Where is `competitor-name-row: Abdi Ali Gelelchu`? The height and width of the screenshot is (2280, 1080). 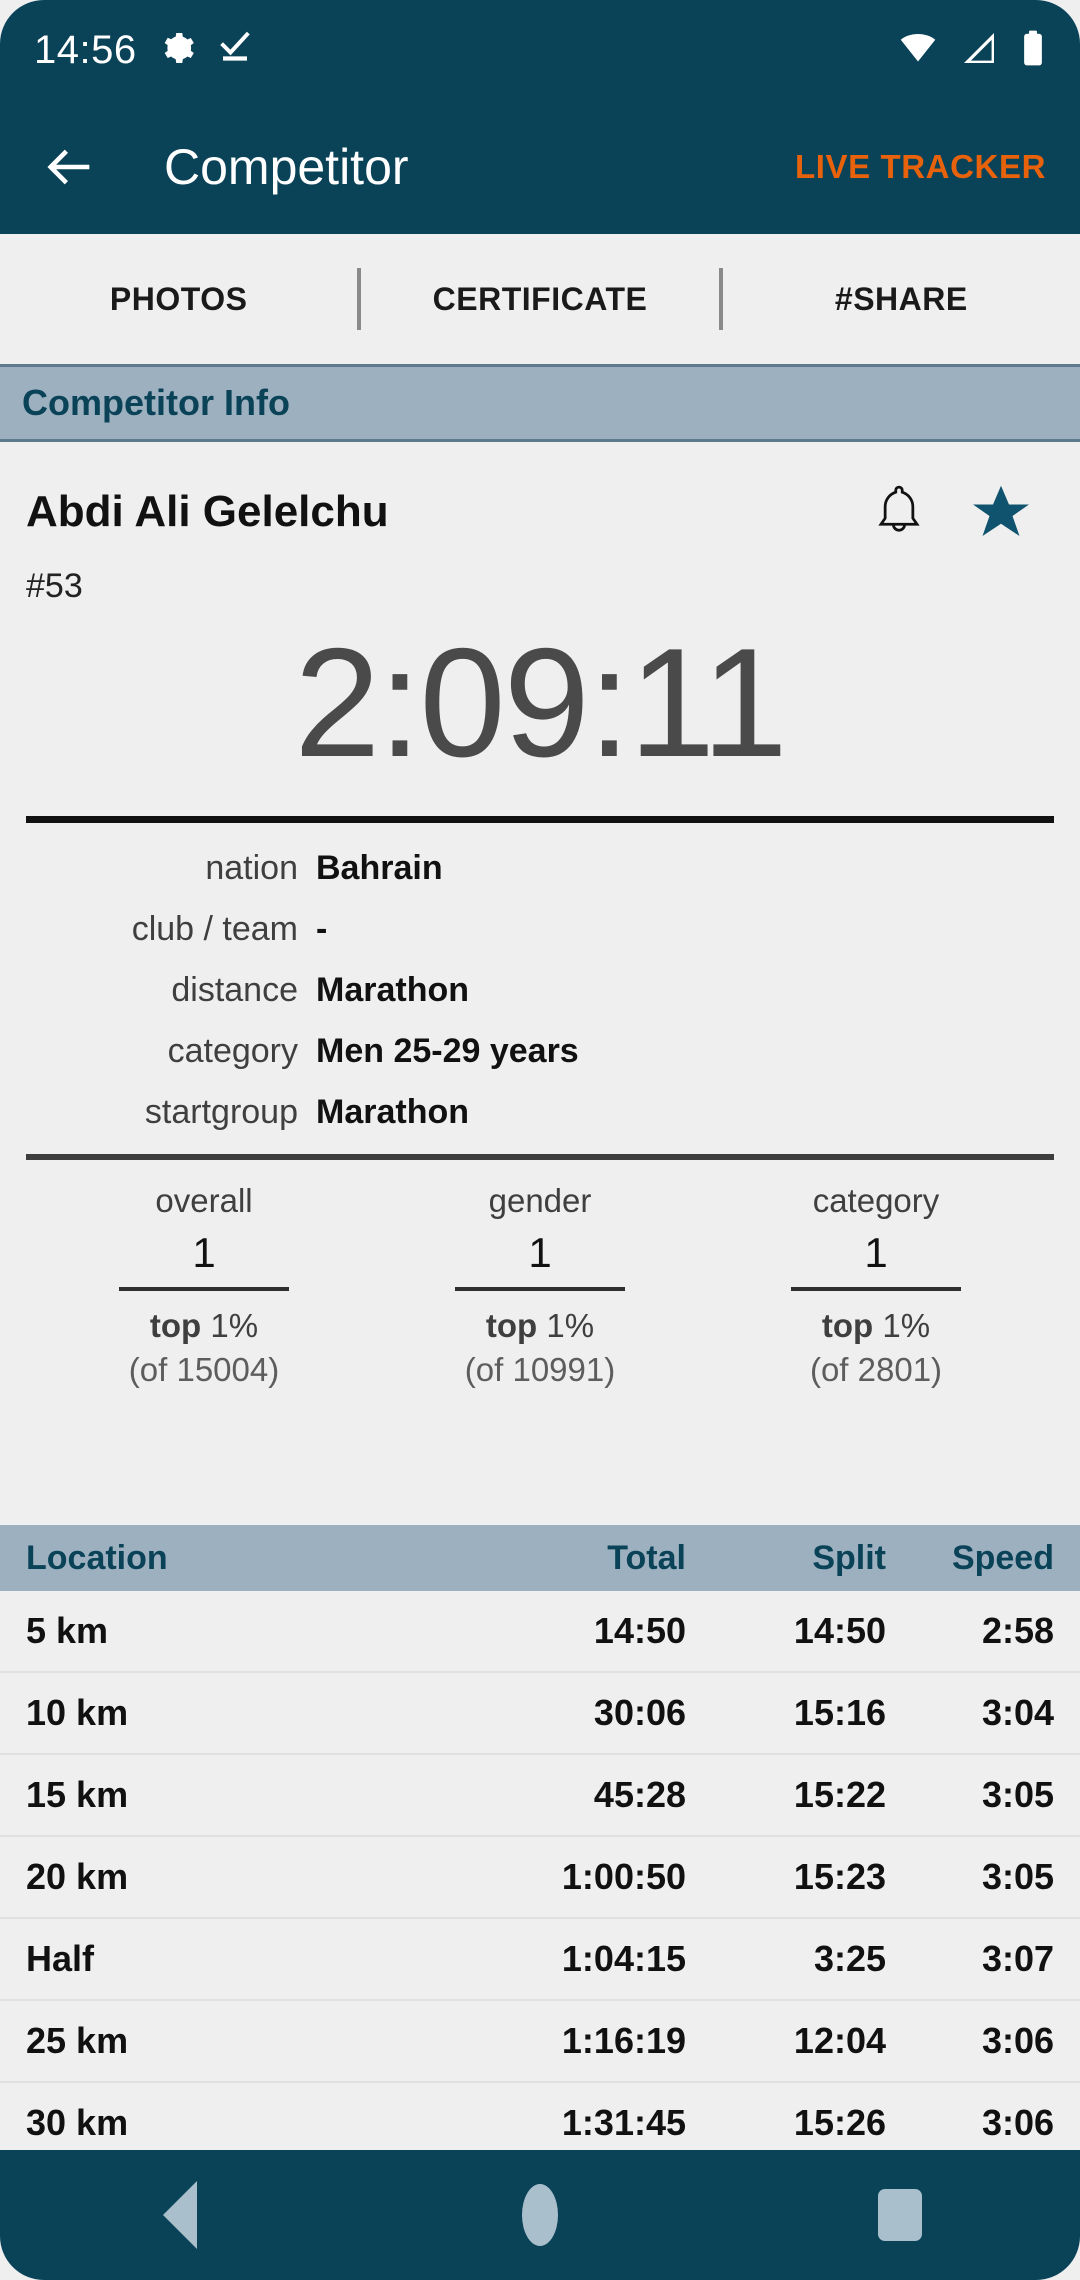
competitor-name-row: Abdi Ali Gelelchu is located at coordinates (540, 512).